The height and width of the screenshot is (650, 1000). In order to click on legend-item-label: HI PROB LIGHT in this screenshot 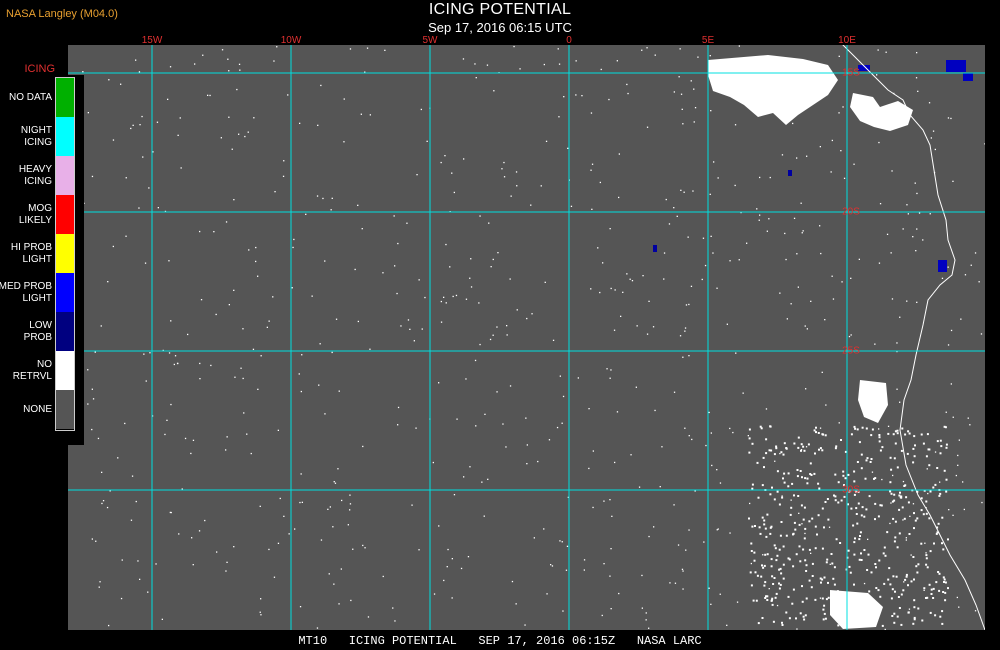, I will do `click(31, 253)`.